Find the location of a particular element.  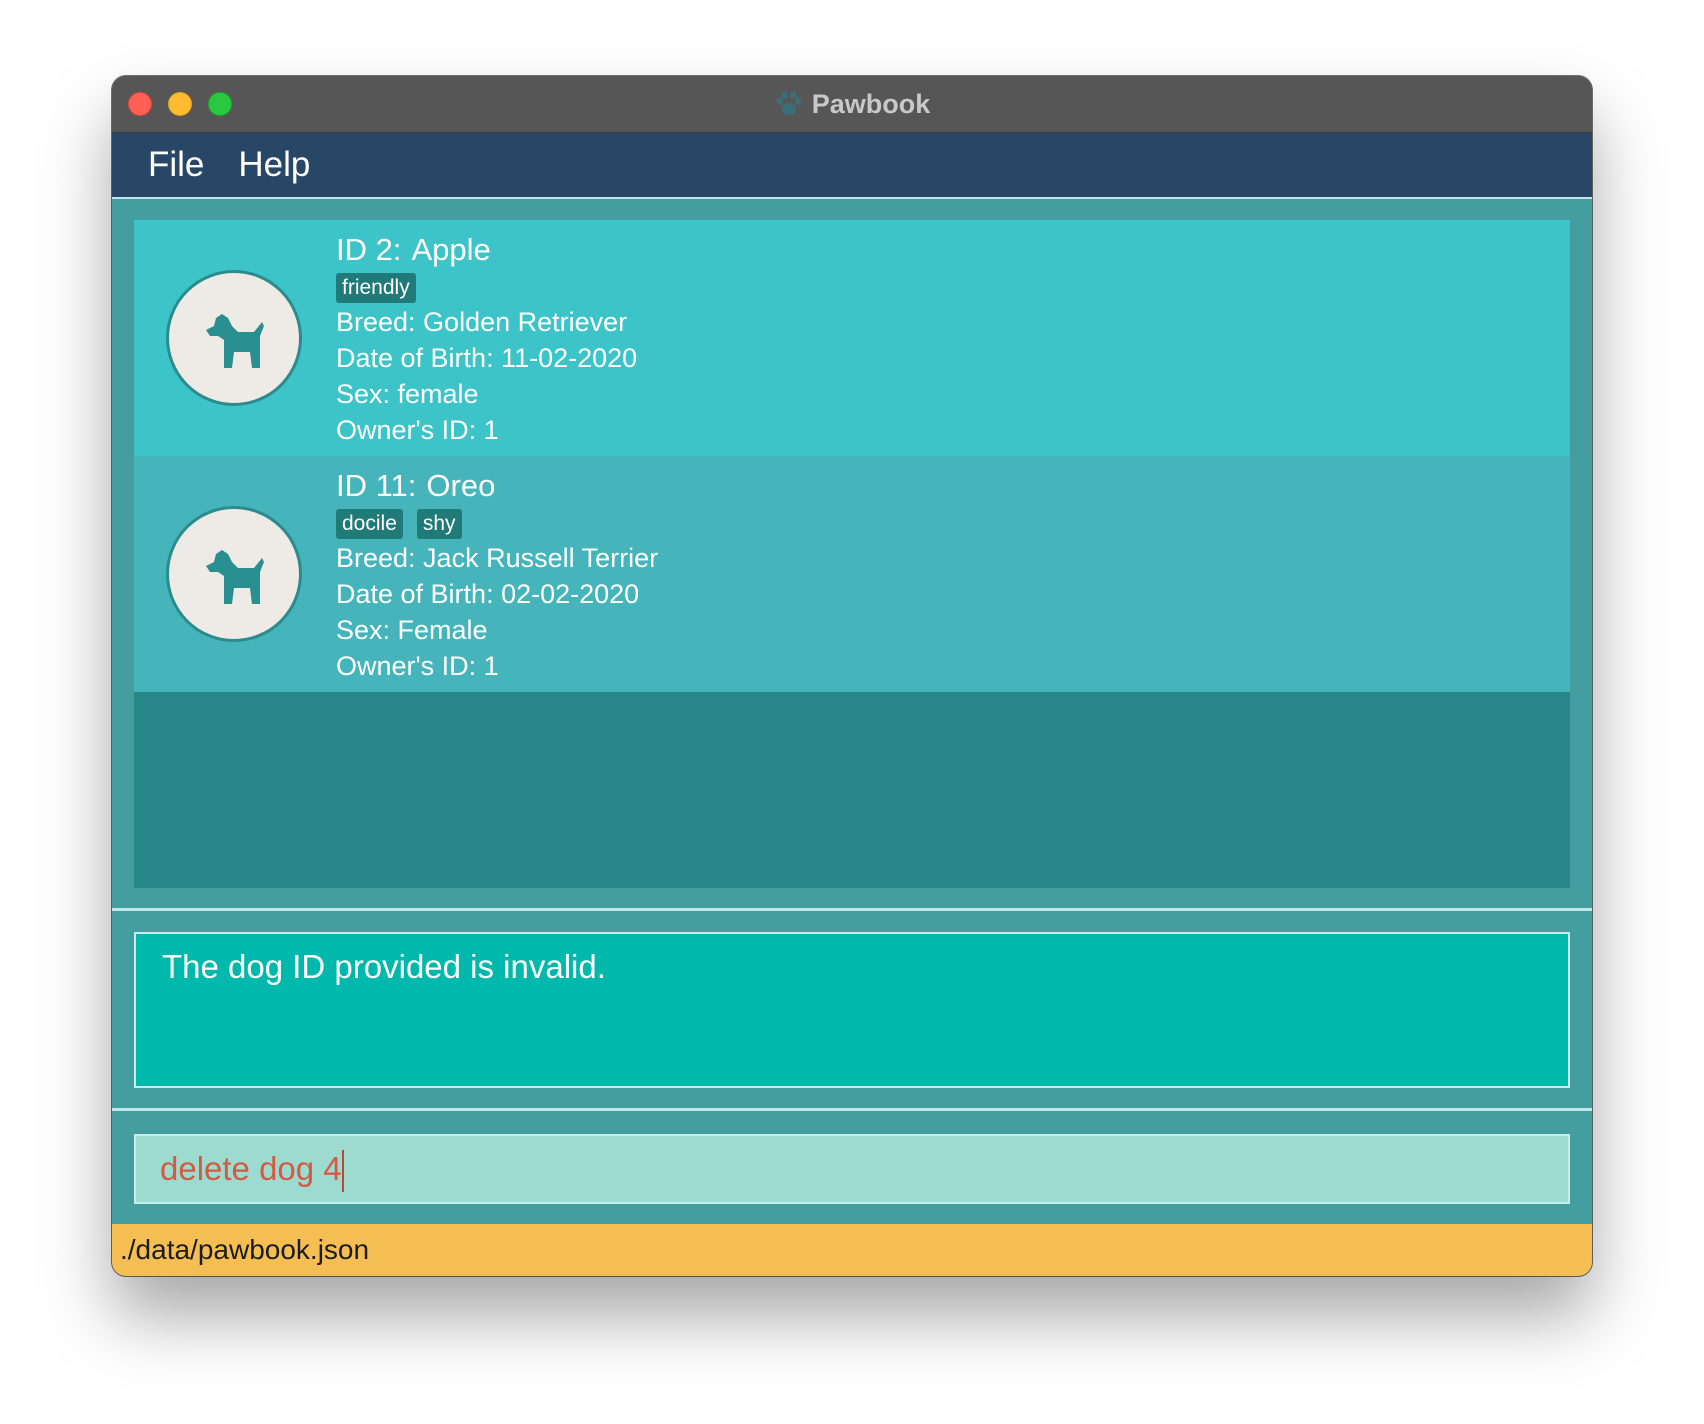

result-display: The dog ID provided is invalid. is located at coordinates (852, 1010).